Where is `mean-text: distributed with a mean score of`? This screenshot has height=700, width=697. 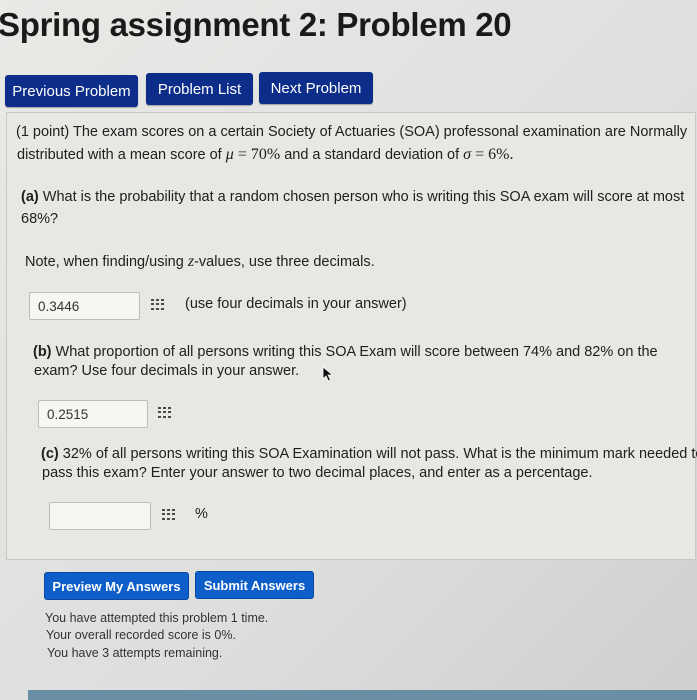 mean-text: distributed with a mean score of is located at coordinates (119, 155).